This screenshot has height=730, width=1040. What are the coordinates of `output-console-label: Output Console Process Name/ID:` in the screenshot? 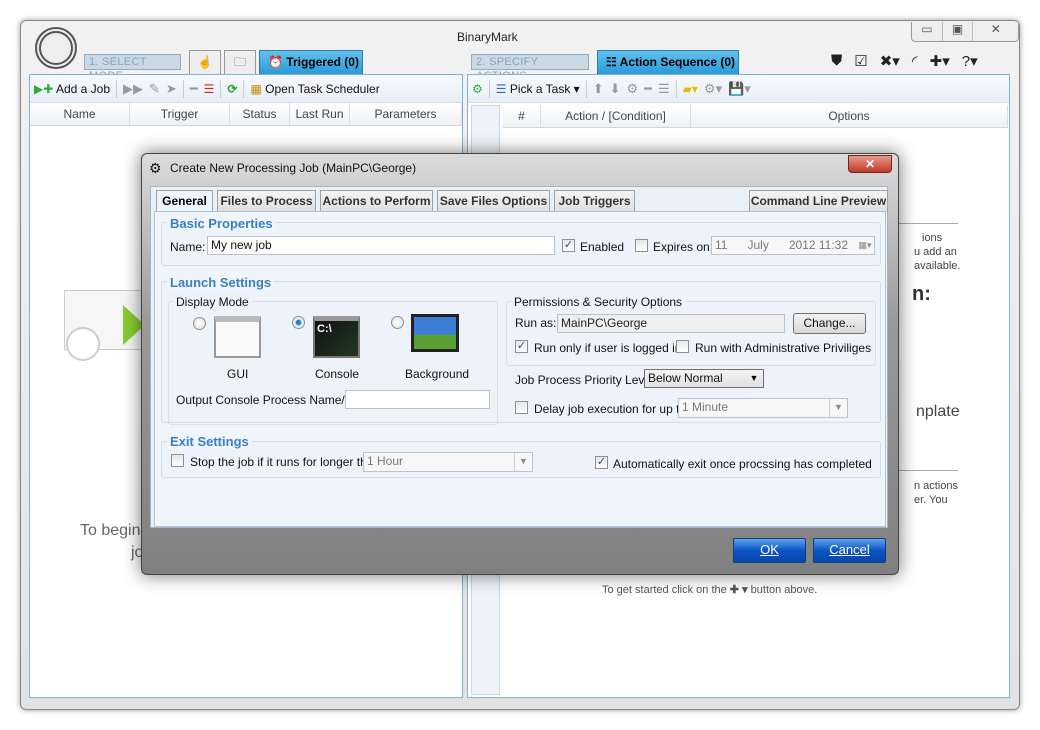 It's located at (268, 400).